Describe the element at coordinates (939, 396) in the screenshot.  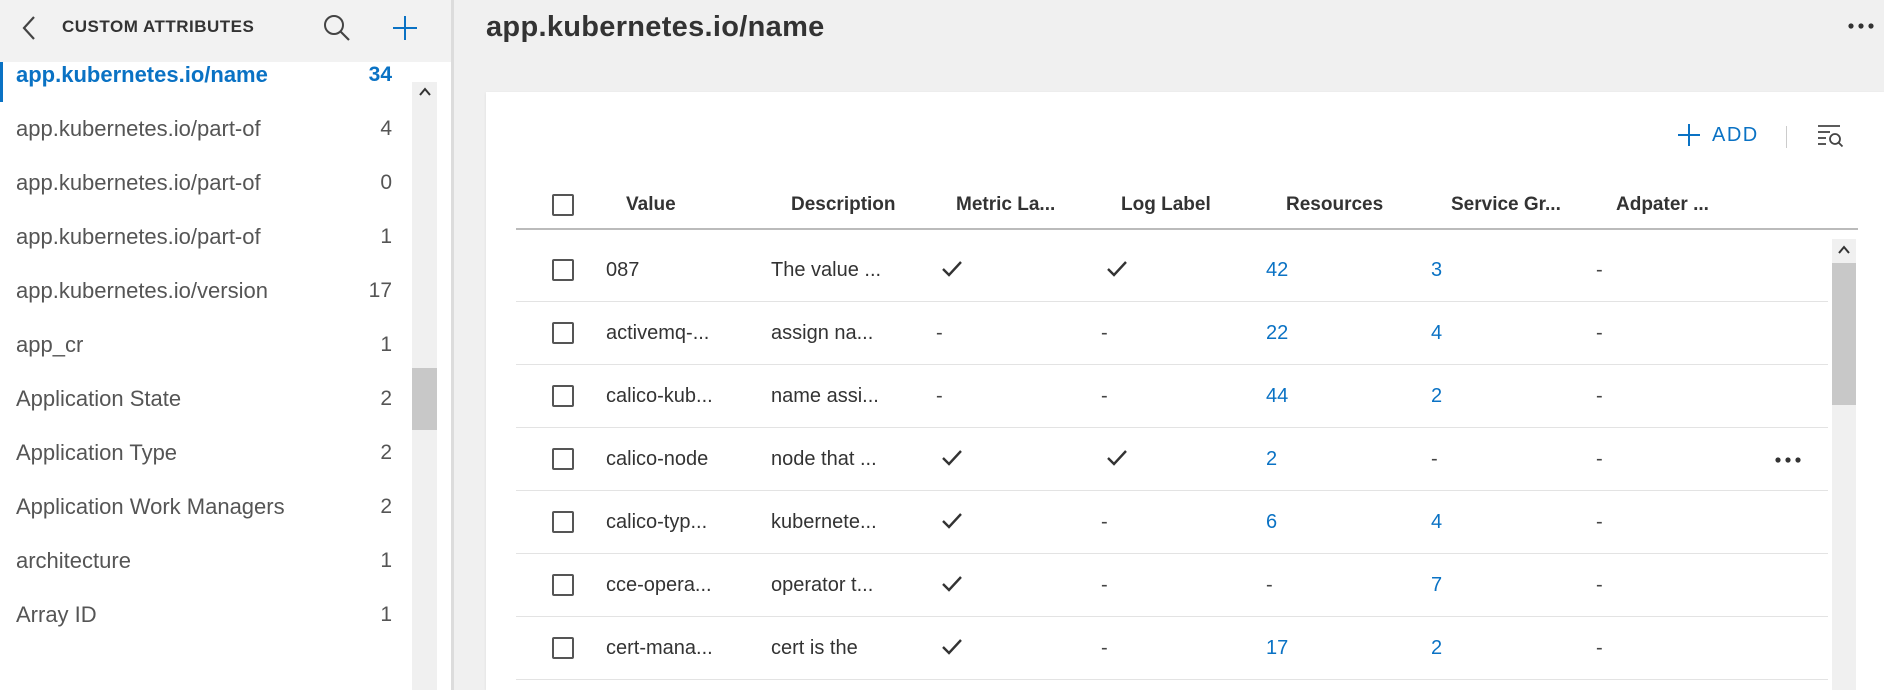
I see `cell-metric: -` at that location.